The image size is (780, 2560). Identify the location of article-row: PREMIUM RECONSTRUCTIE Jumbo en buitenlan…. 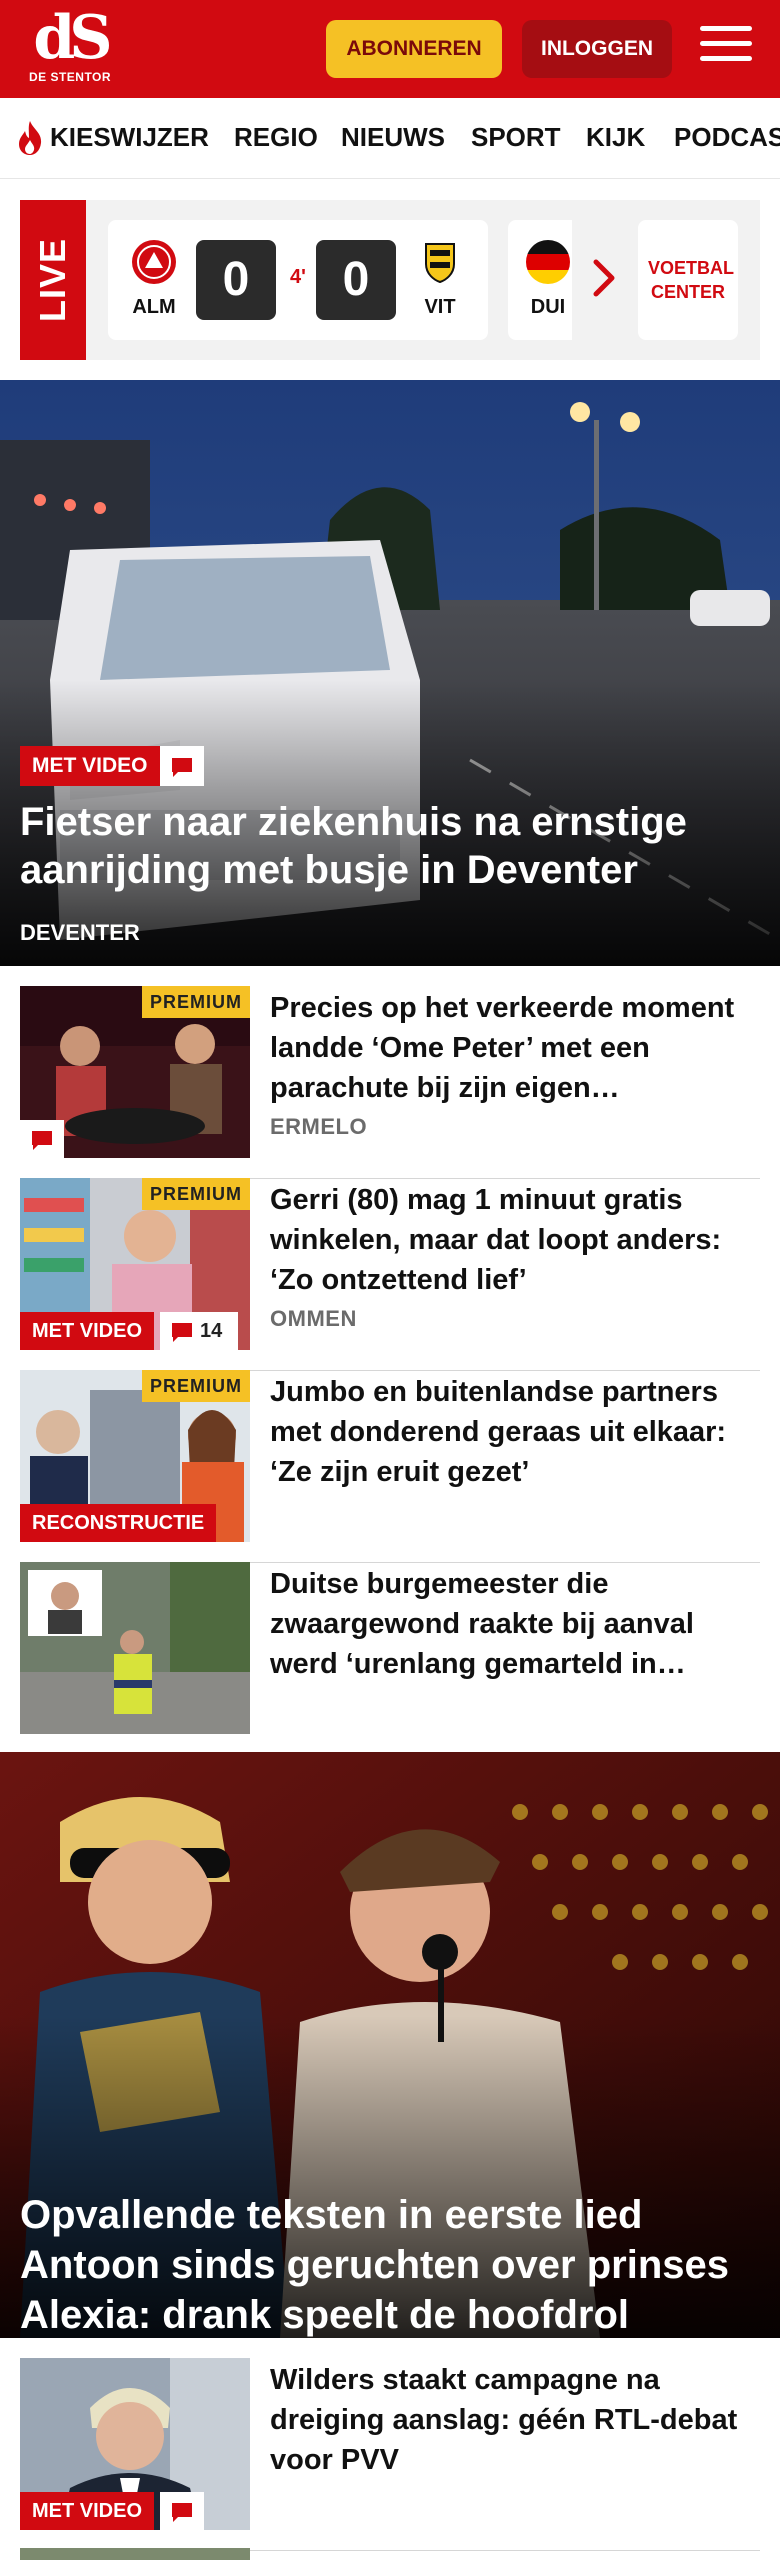
(390, 1466).